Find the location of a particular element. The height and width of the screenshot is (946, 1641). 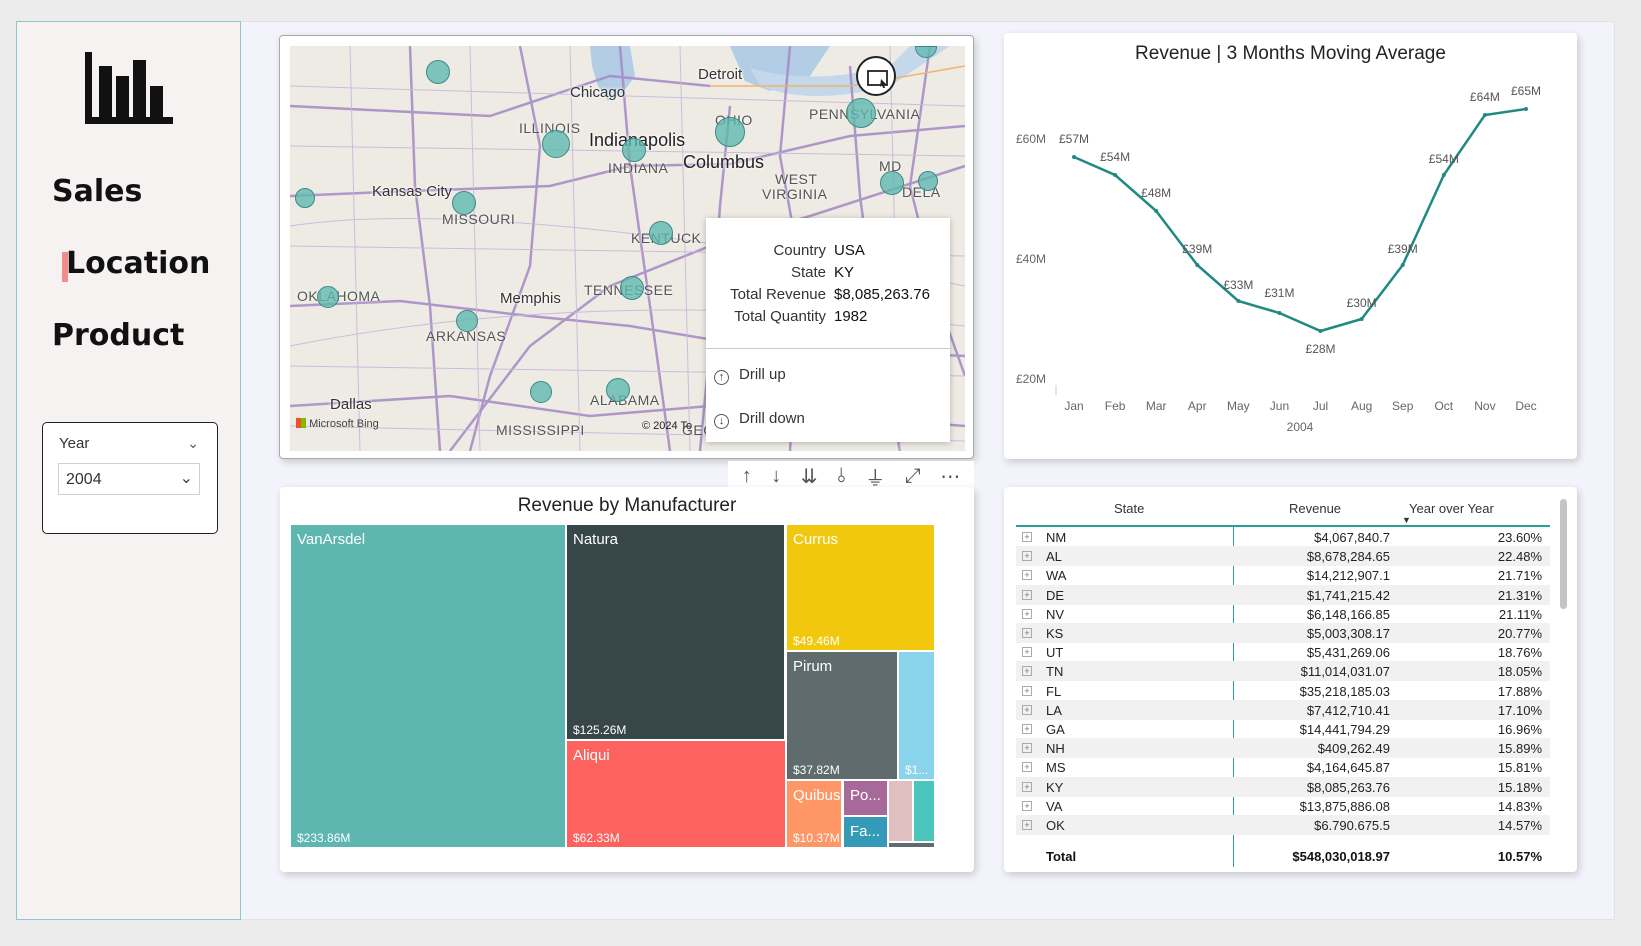

treemap-tile: Currus $49.46M is located at coordinates (860, 587).